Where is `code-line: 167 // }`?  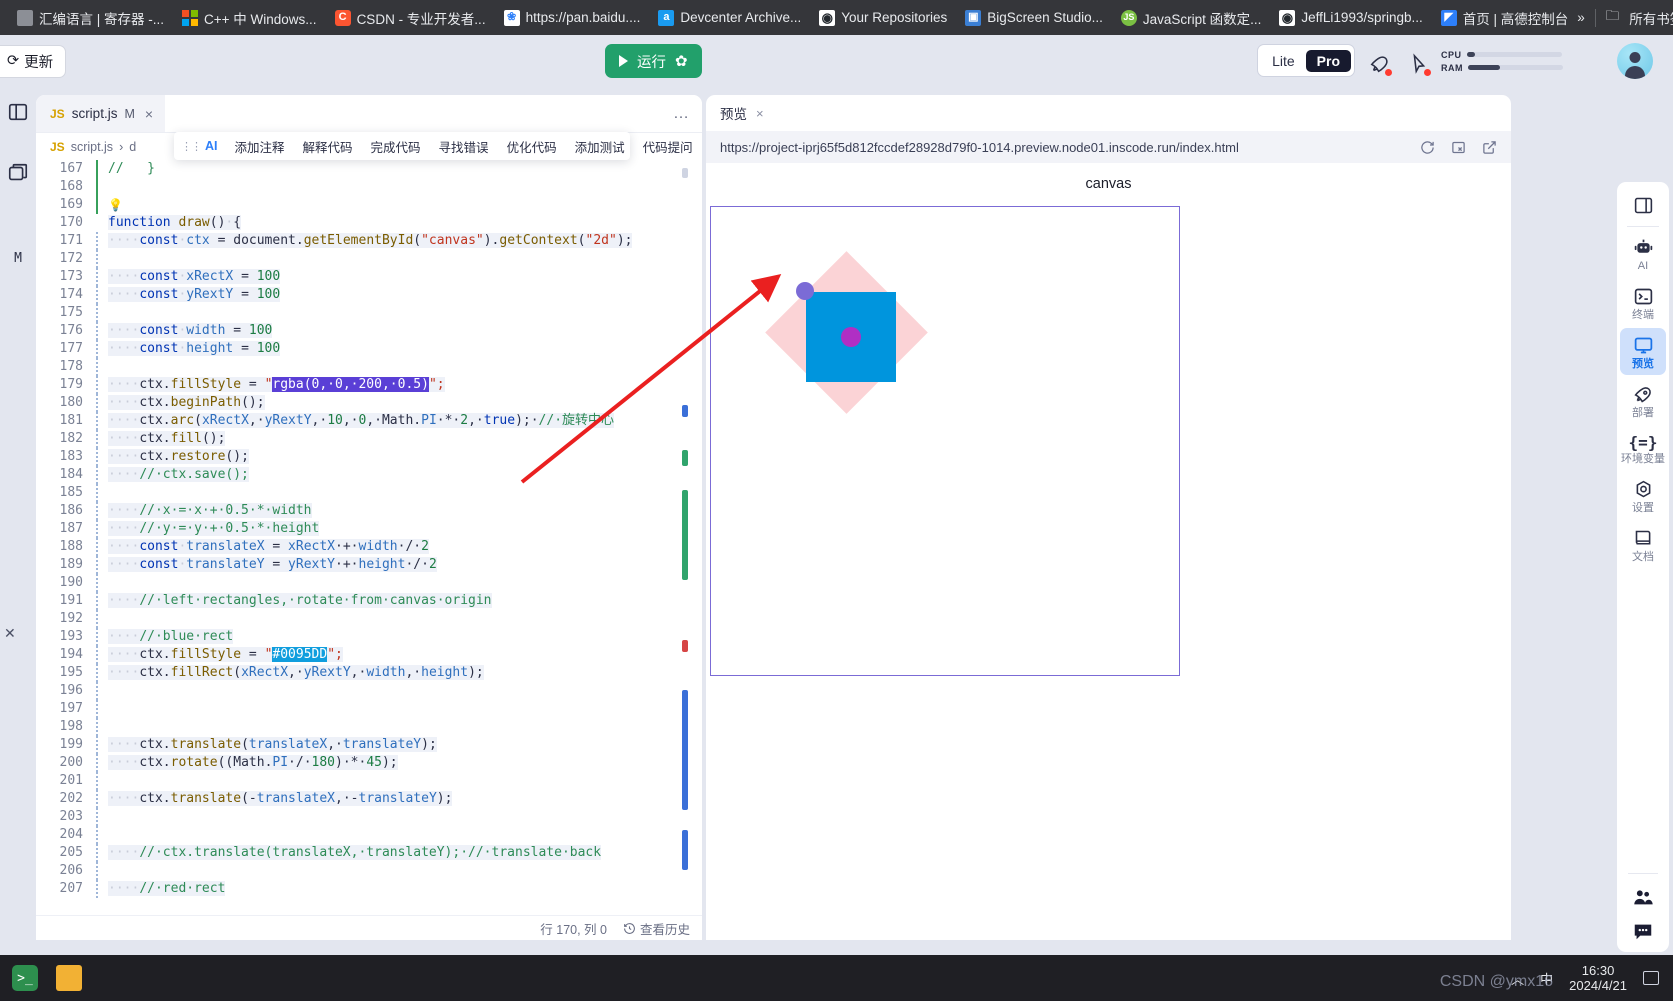 code-line: 167 // } is located at coordinates (369, 169).